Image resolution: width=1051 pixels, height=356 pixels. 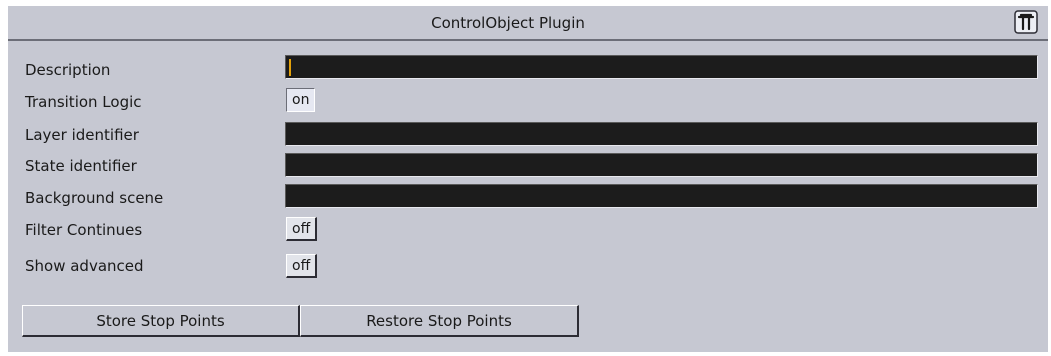 I want to click on show-advanced-label: Show advanced, so click(x=84, y=266).